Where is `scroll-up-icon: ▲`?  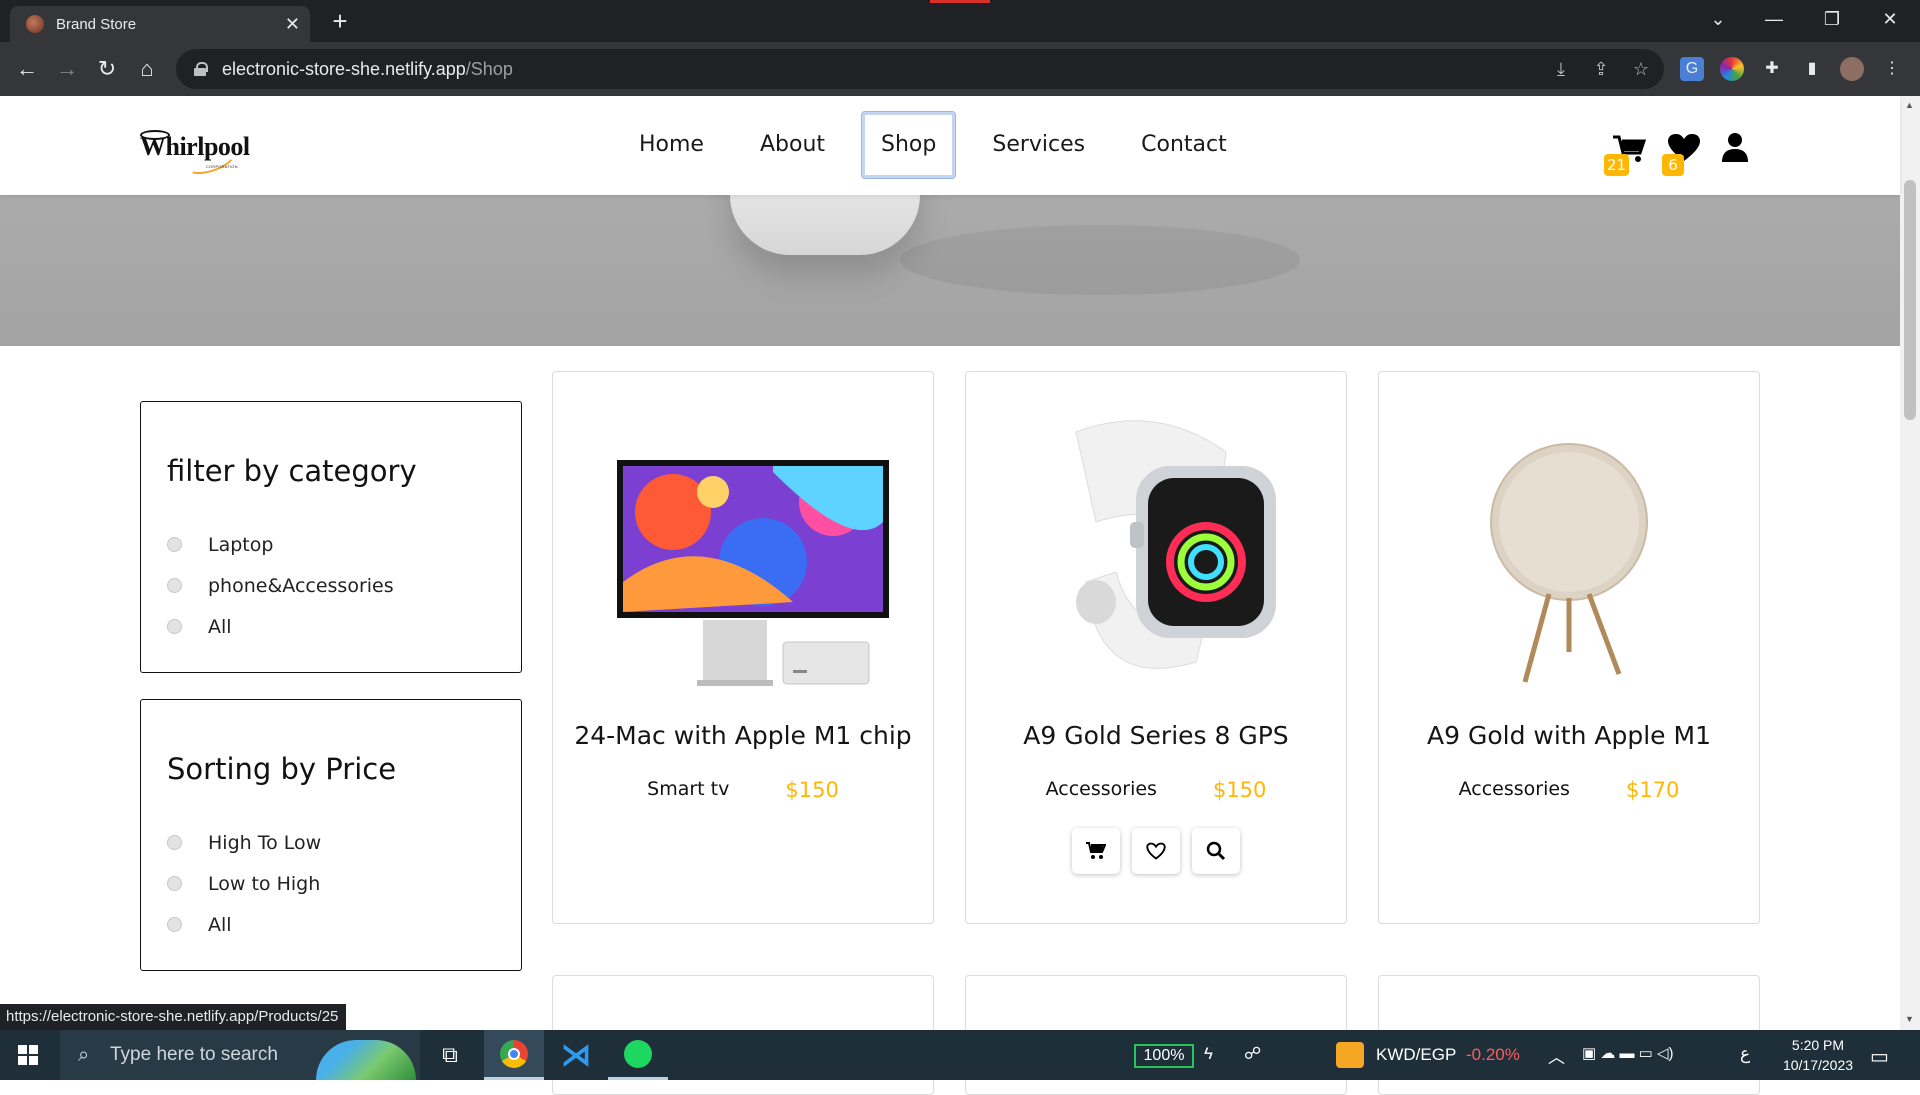 scroll-up-icon: ▲ is located at coordinates (1909, 105).